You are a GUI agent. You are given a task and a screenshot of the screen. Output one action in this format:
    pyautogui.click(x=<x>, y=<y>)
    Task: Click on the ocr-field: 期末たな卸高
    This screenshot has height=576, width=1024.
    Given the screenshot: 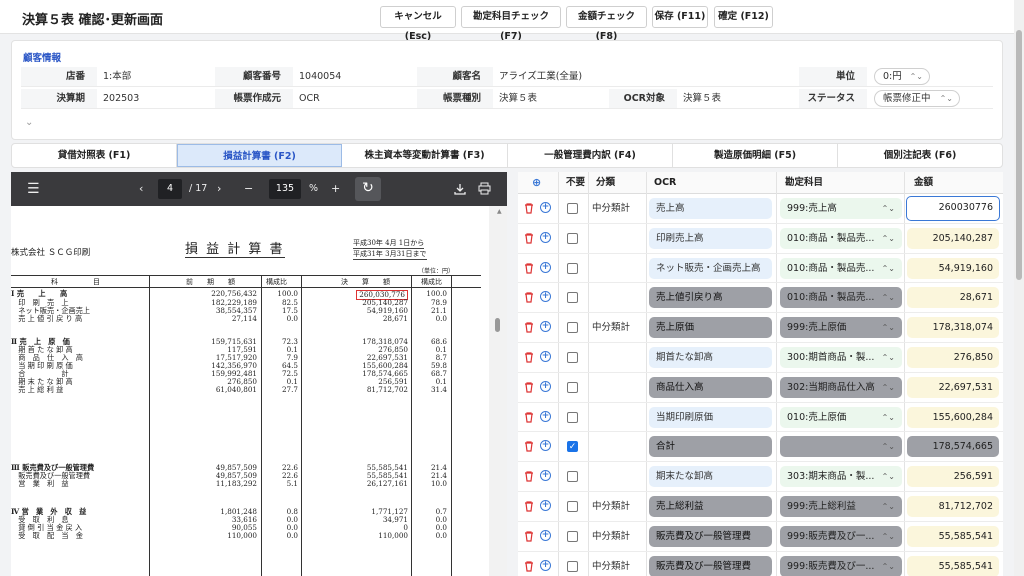 What is the action you would take?
    pyautogui.click(x=710, y=477)
    